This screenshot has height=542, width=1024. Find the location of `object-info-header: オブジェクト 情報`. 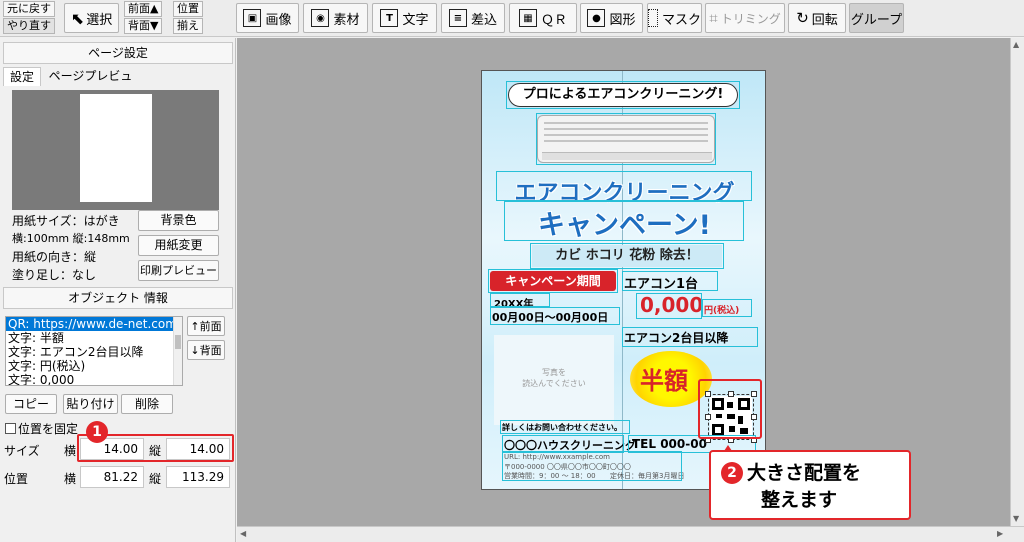

object-info-header: オブジェクト 情報 is located at coordinates (118, 298).